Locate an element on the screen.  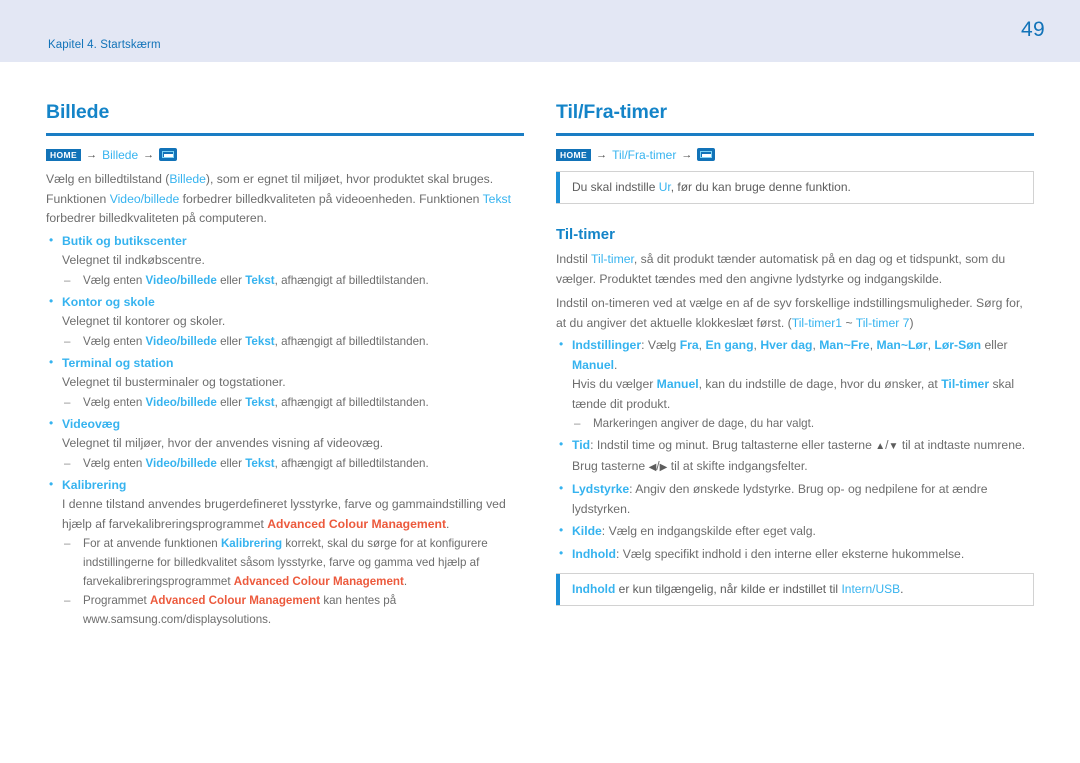
calibration-desc-b: . is located at coordinates (448, 523).